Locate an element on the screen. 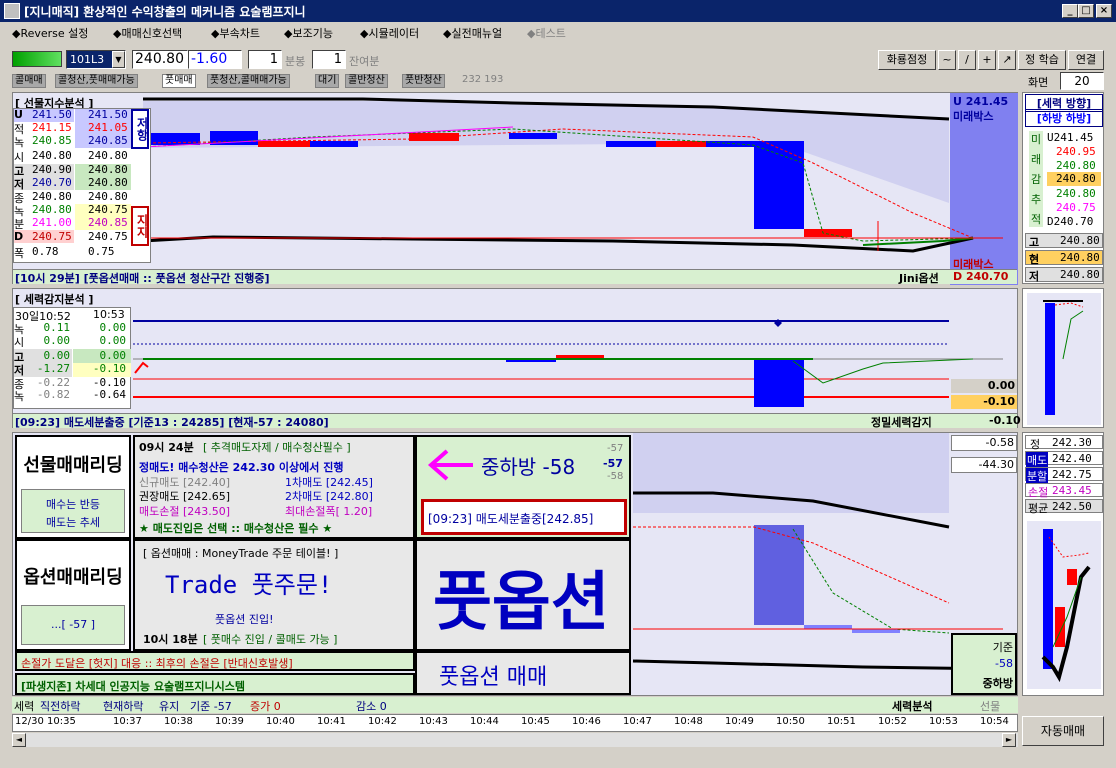 The width and height of the screenshot is (1116, 768). scroll-left-icon: ◄ is located at coordinates (19, 740).